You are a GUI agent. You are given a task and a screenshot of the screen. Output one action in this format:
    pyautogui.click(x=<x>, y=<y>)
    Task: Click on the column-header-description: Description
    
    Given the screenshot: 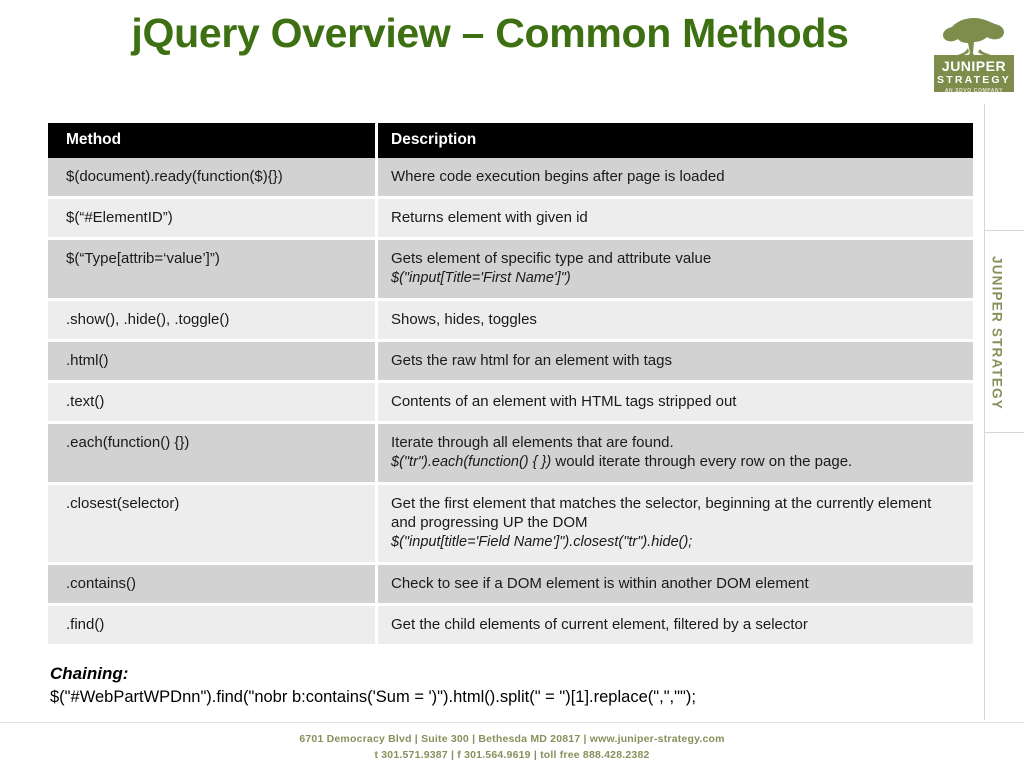 What is the action you would take?
    pyautogui.click(x=675, y=140)
    